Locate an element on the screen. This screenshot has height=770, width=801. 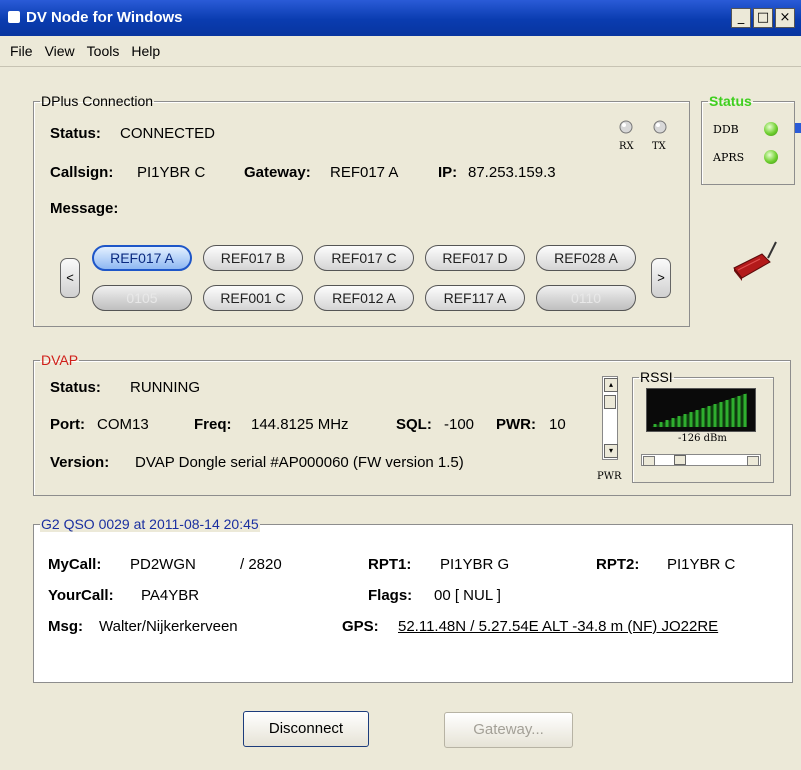
mycall-suffix: / 2820 is located at coordinates (261, 564).